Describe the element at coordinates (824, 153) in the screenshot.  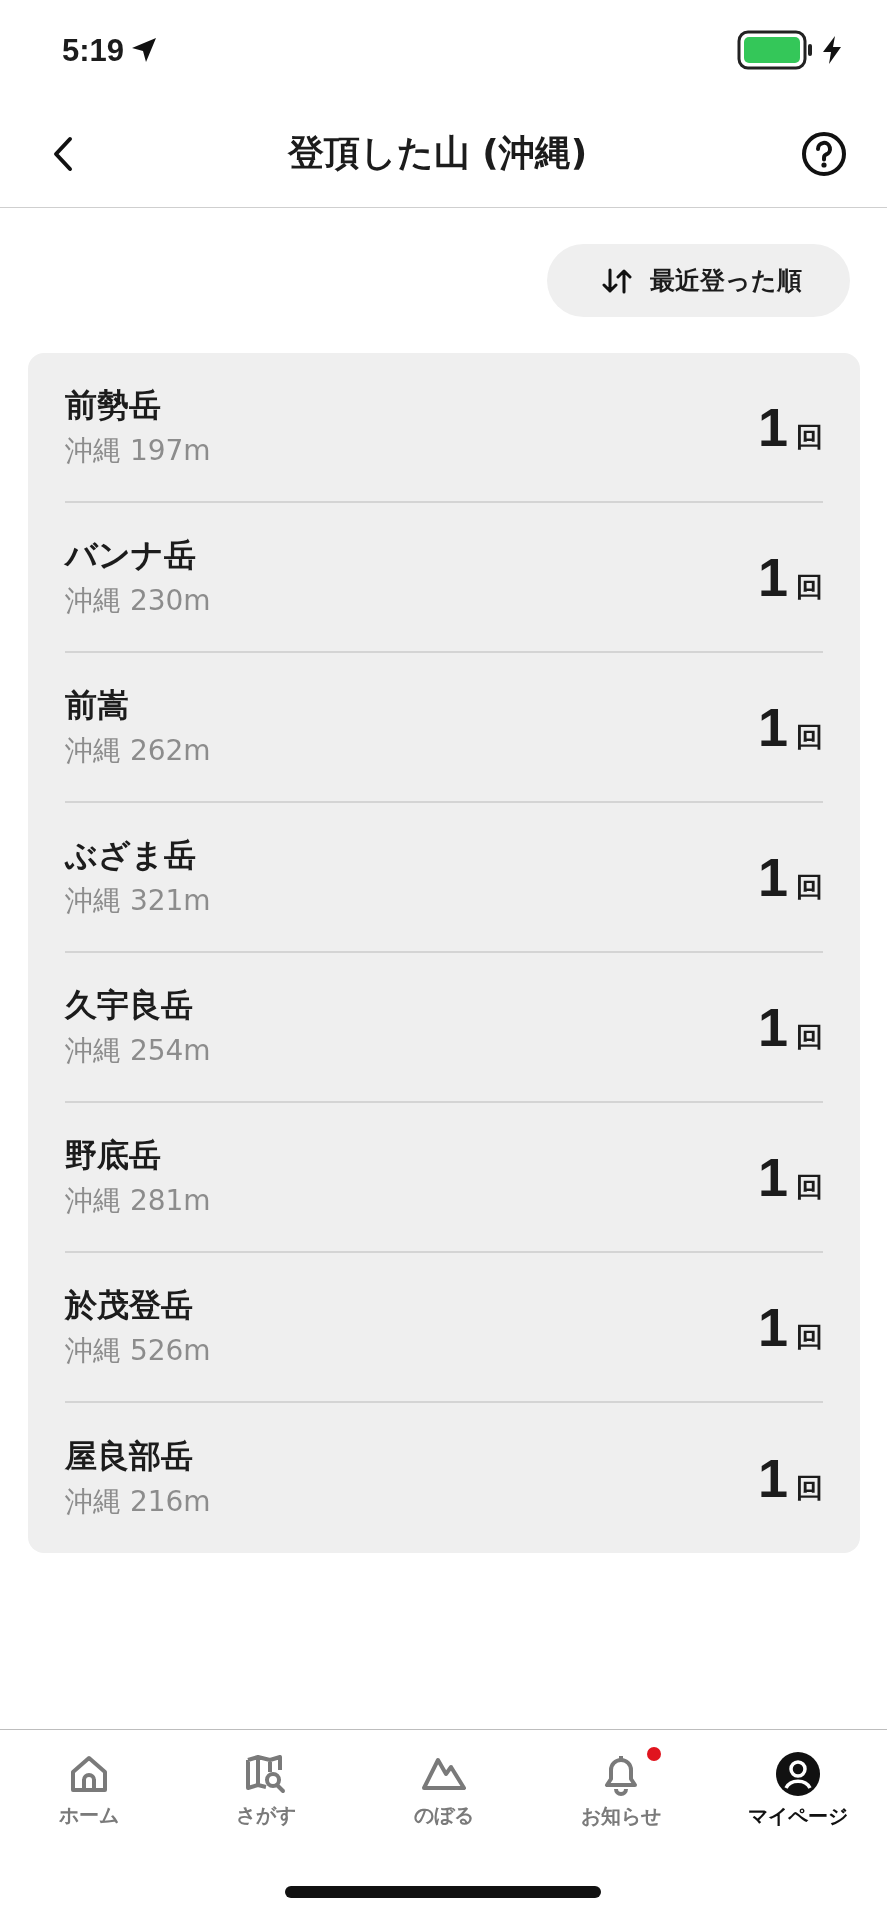
I see `help-icon` at that location.